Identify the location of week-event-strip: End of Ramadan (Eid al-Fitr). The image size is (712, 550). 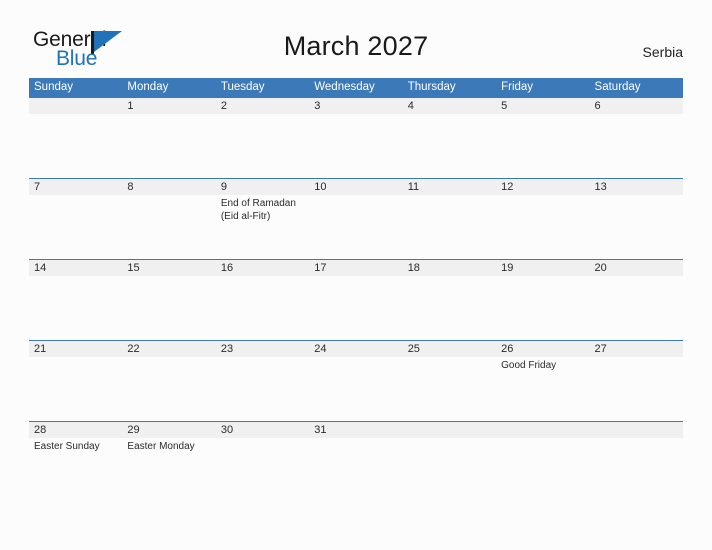
(356, 226).